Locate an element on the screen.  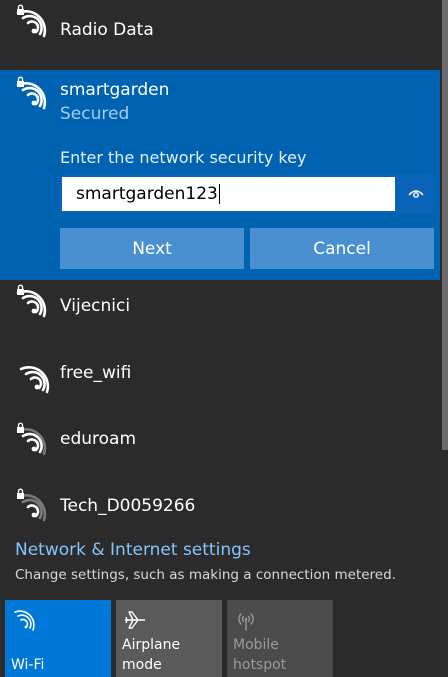
network-name: Vijecnici is located at coordinates (95, 306).